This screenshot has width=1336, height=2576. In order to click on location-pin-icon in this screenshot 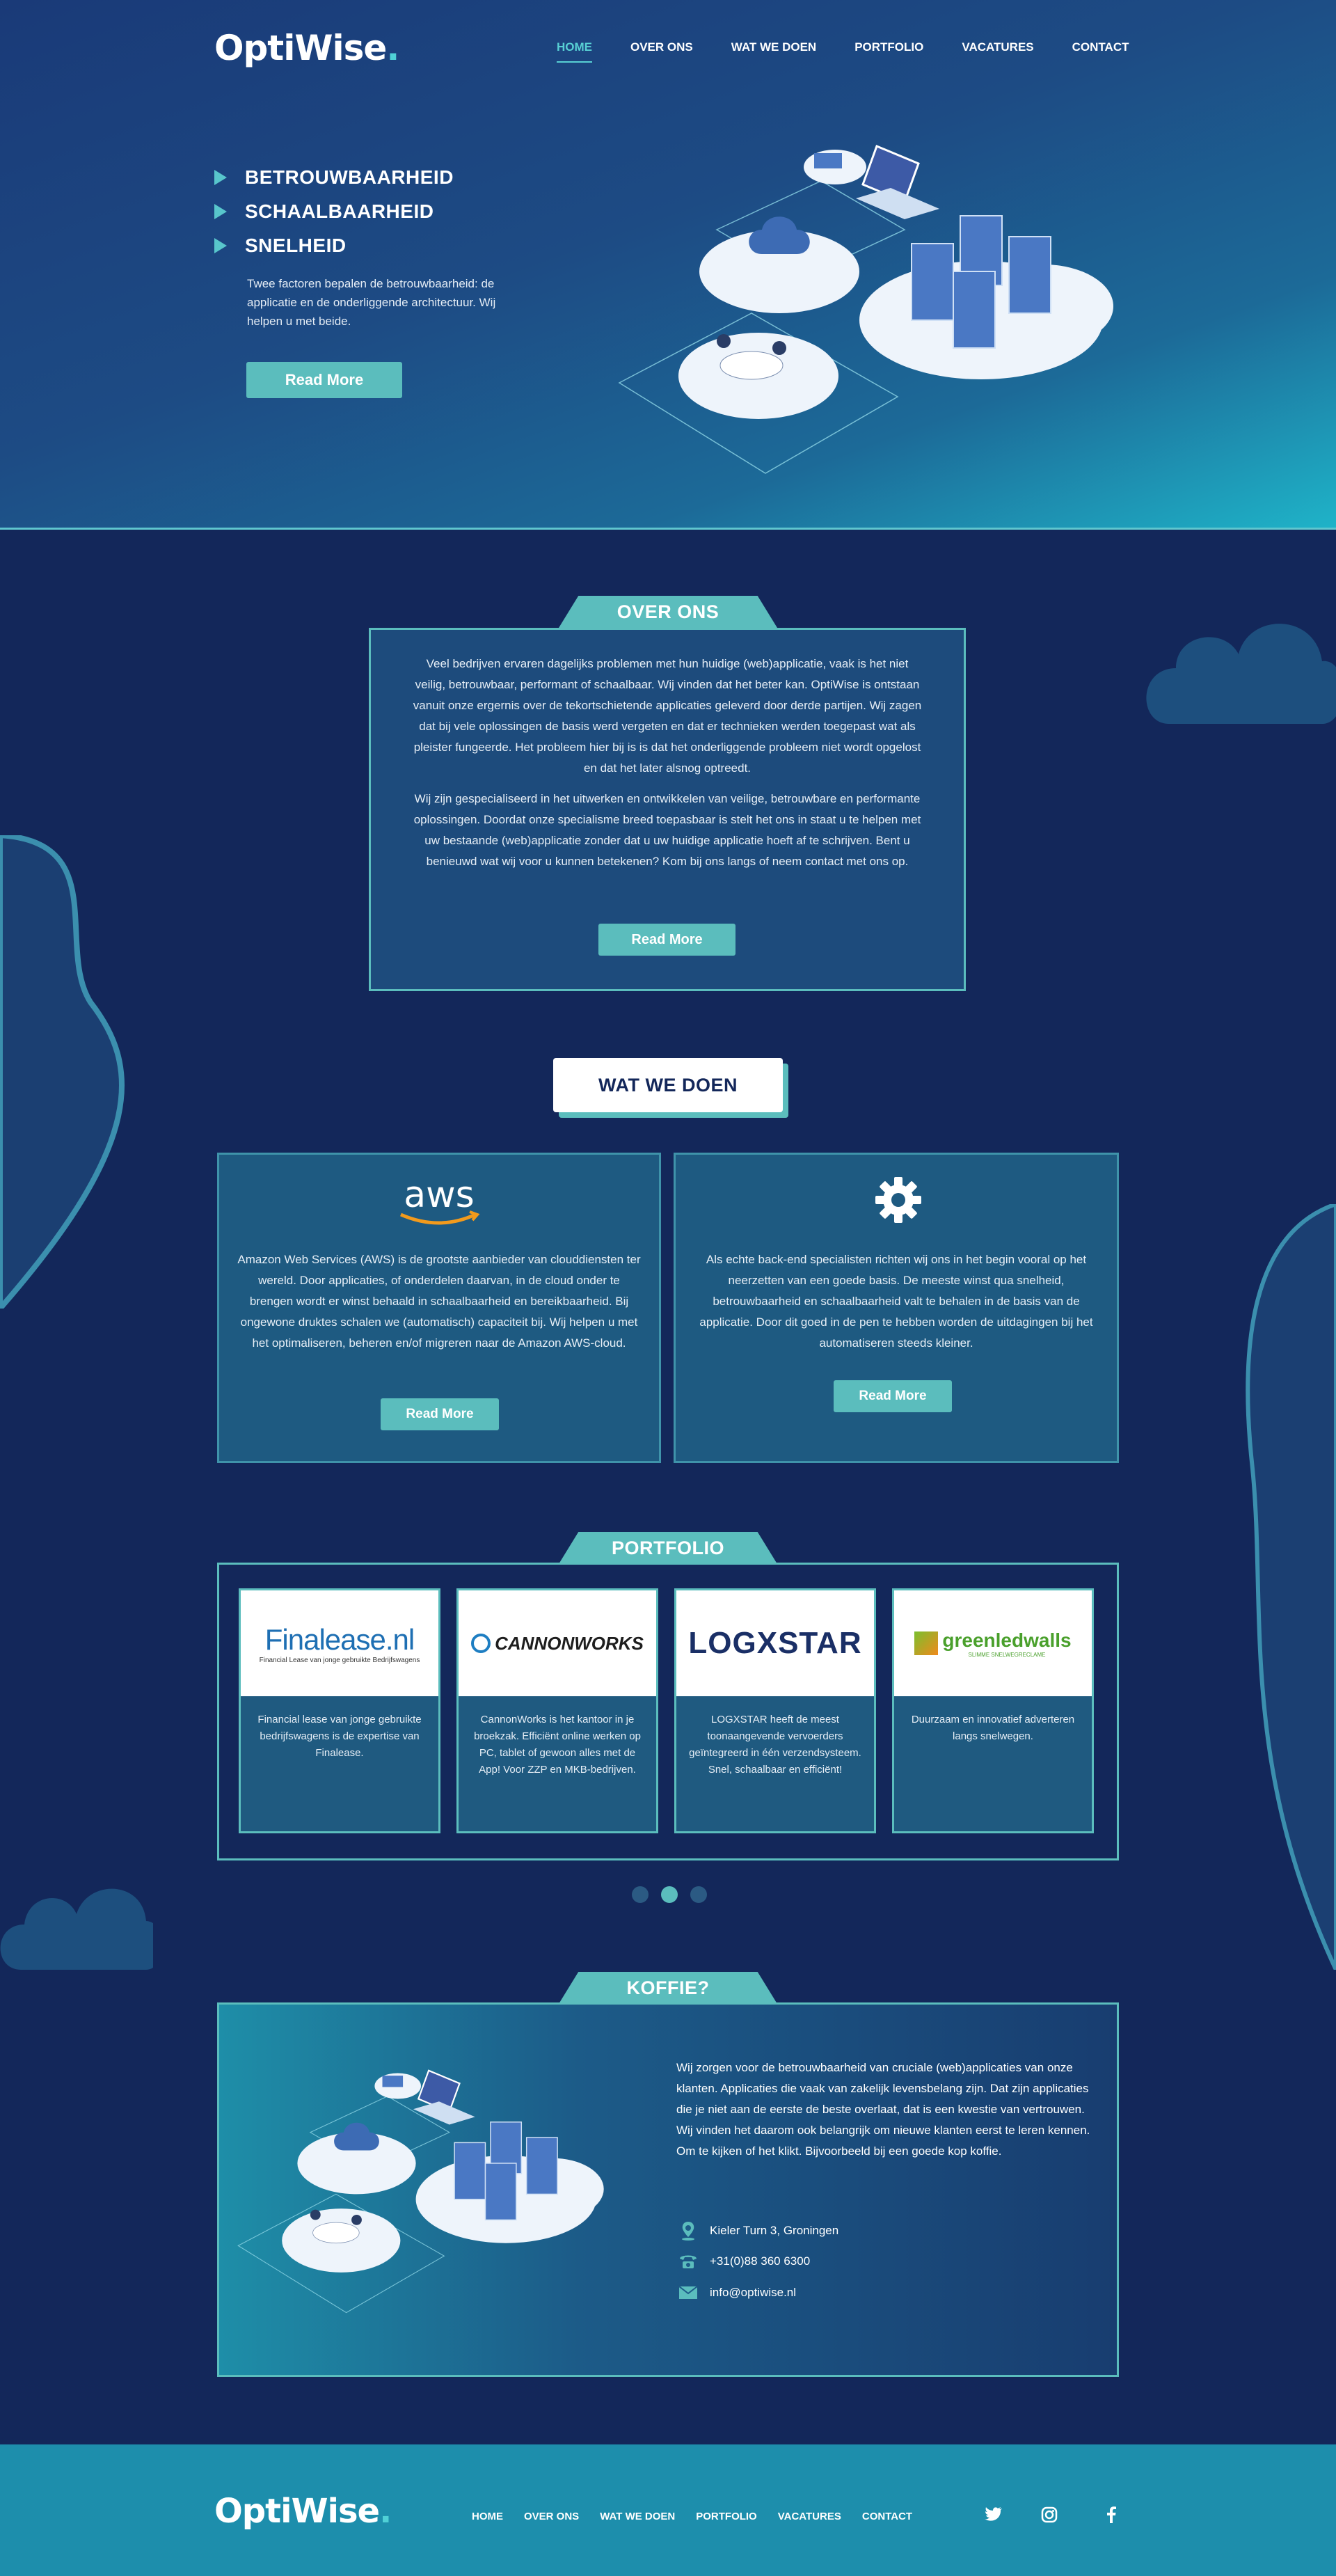, I will do `click(688, 2231)`.